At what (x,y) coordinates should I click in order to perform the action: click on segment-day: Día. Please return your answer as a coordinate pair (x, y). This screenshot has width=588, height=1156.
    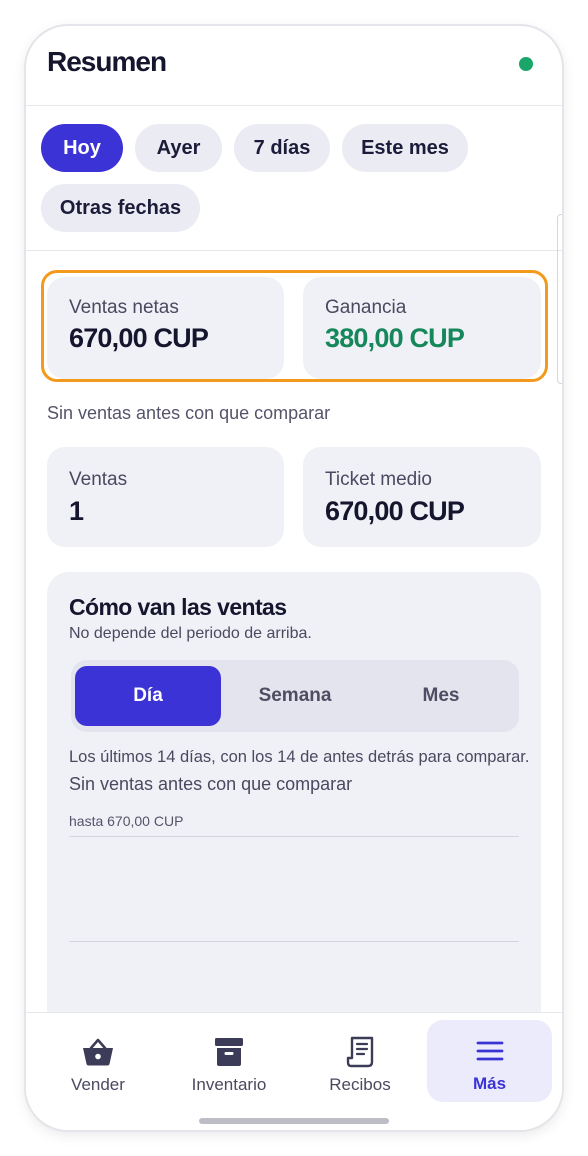
    Looking at the image, I should click on (148, 696).